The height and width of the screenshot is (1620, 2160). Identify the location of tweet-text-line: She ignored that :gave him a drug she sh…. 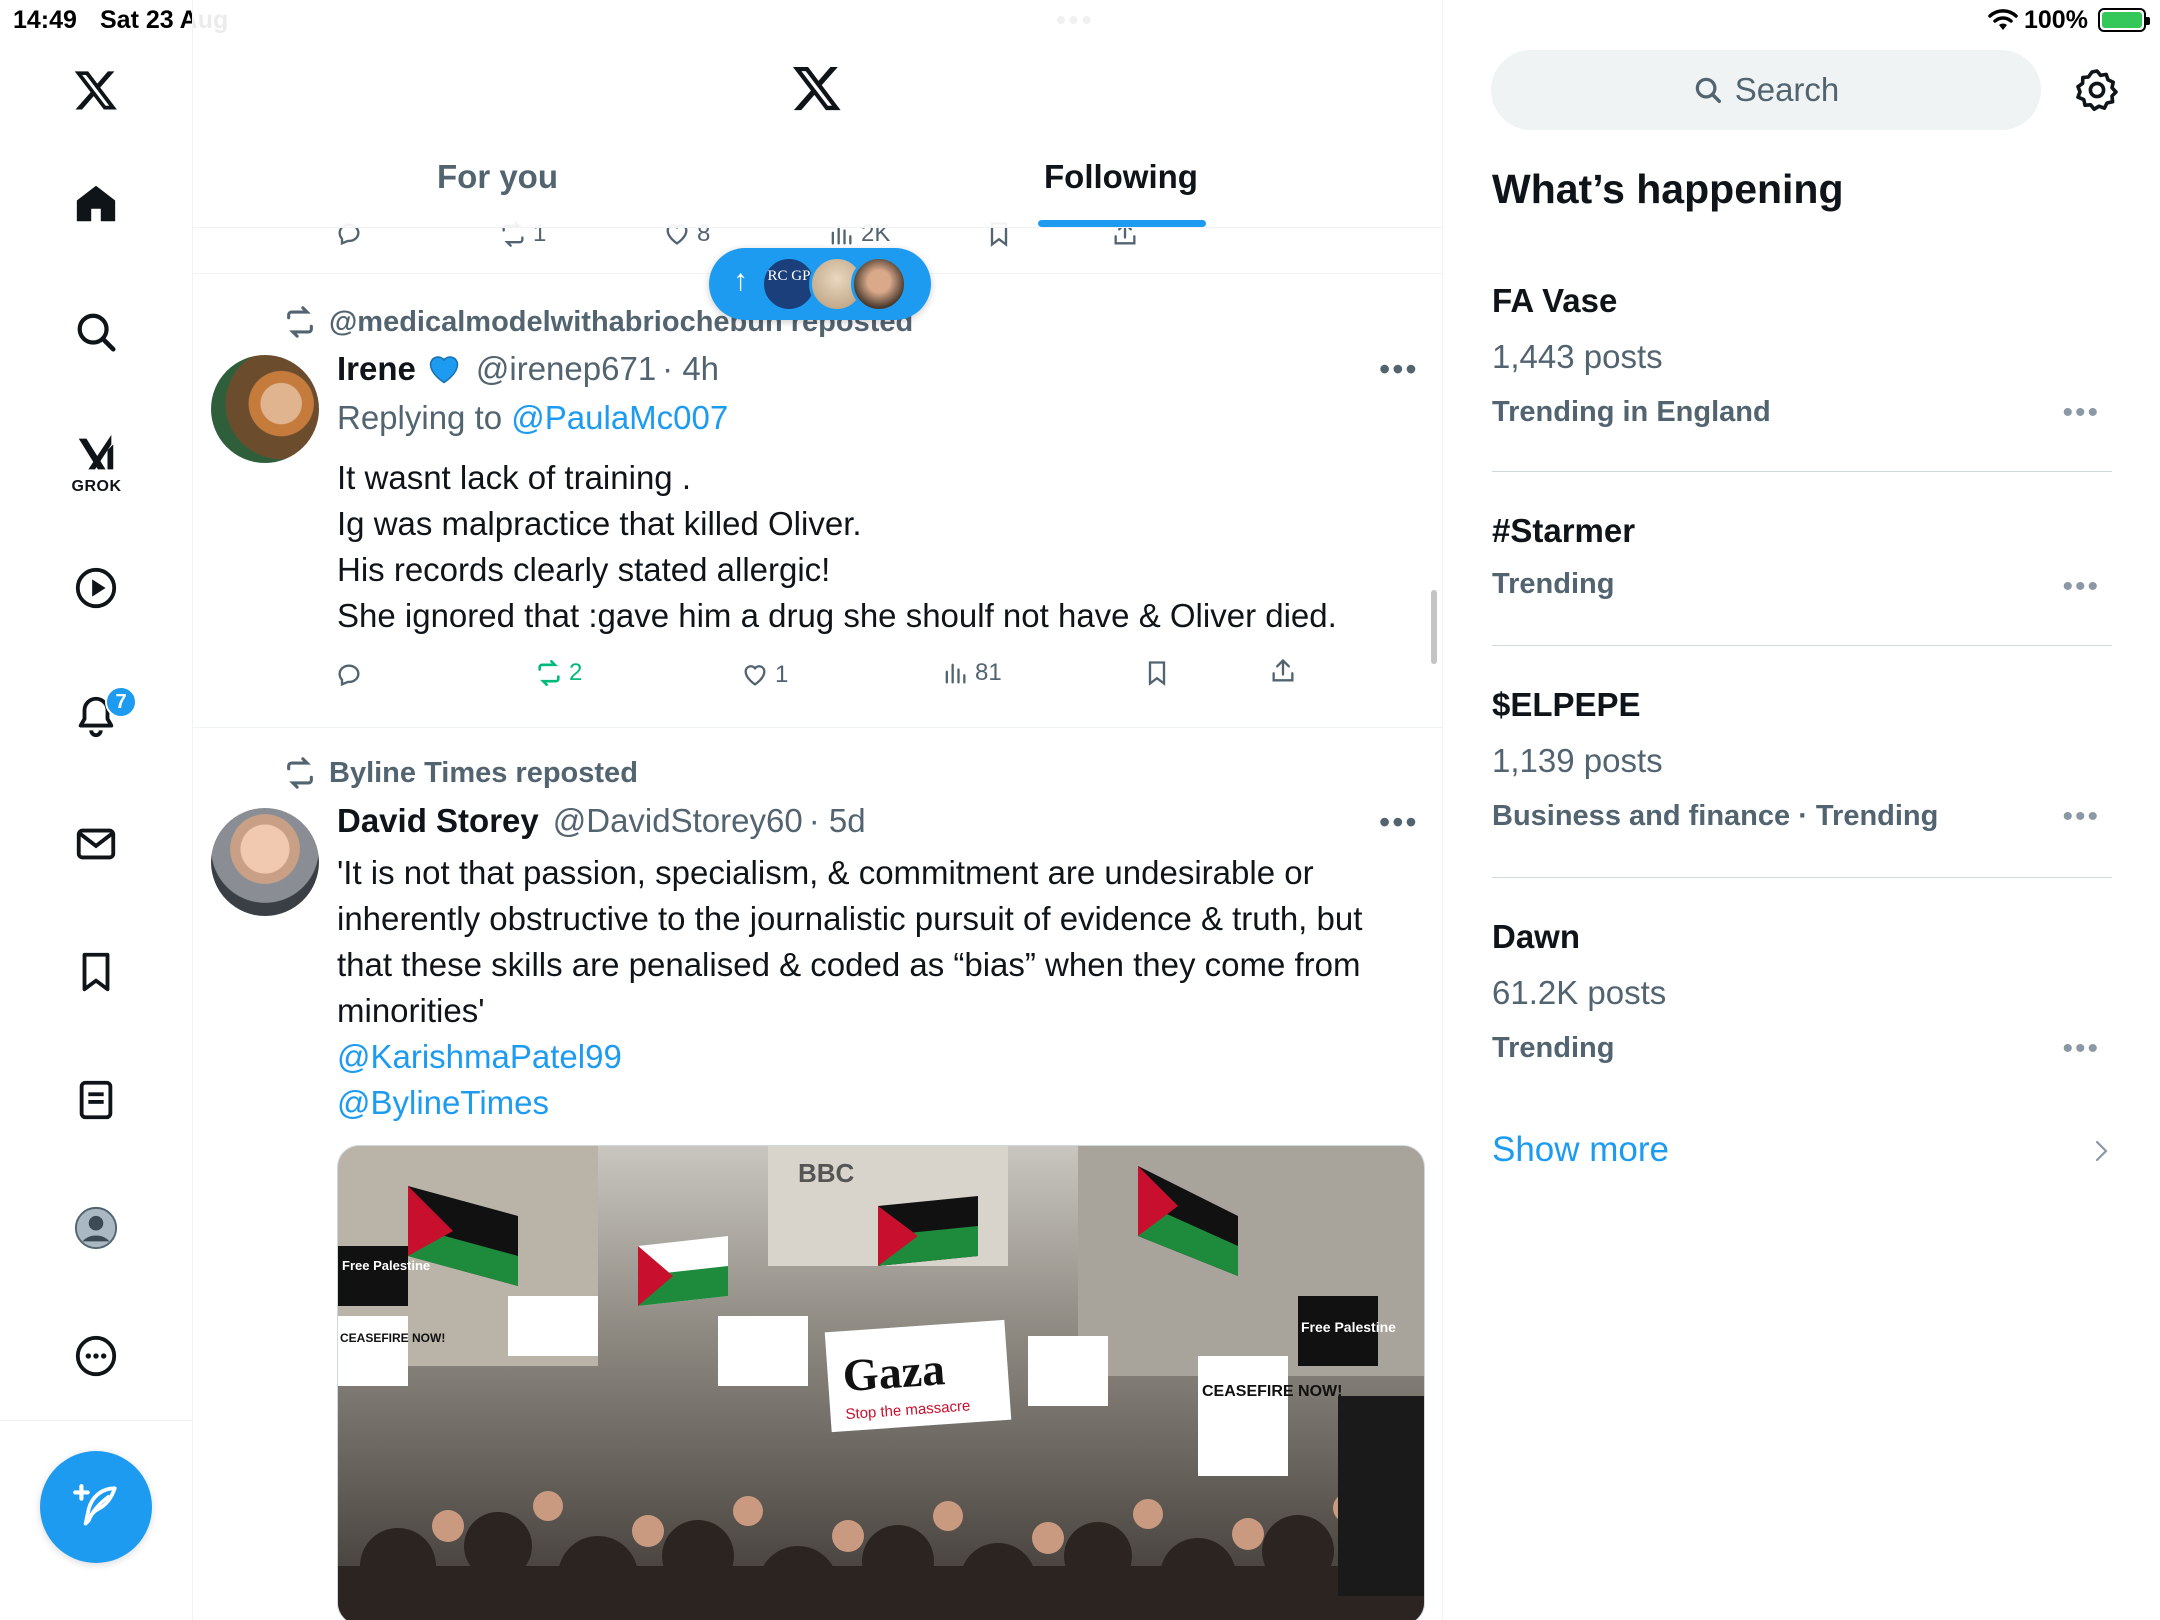
(837, 615).